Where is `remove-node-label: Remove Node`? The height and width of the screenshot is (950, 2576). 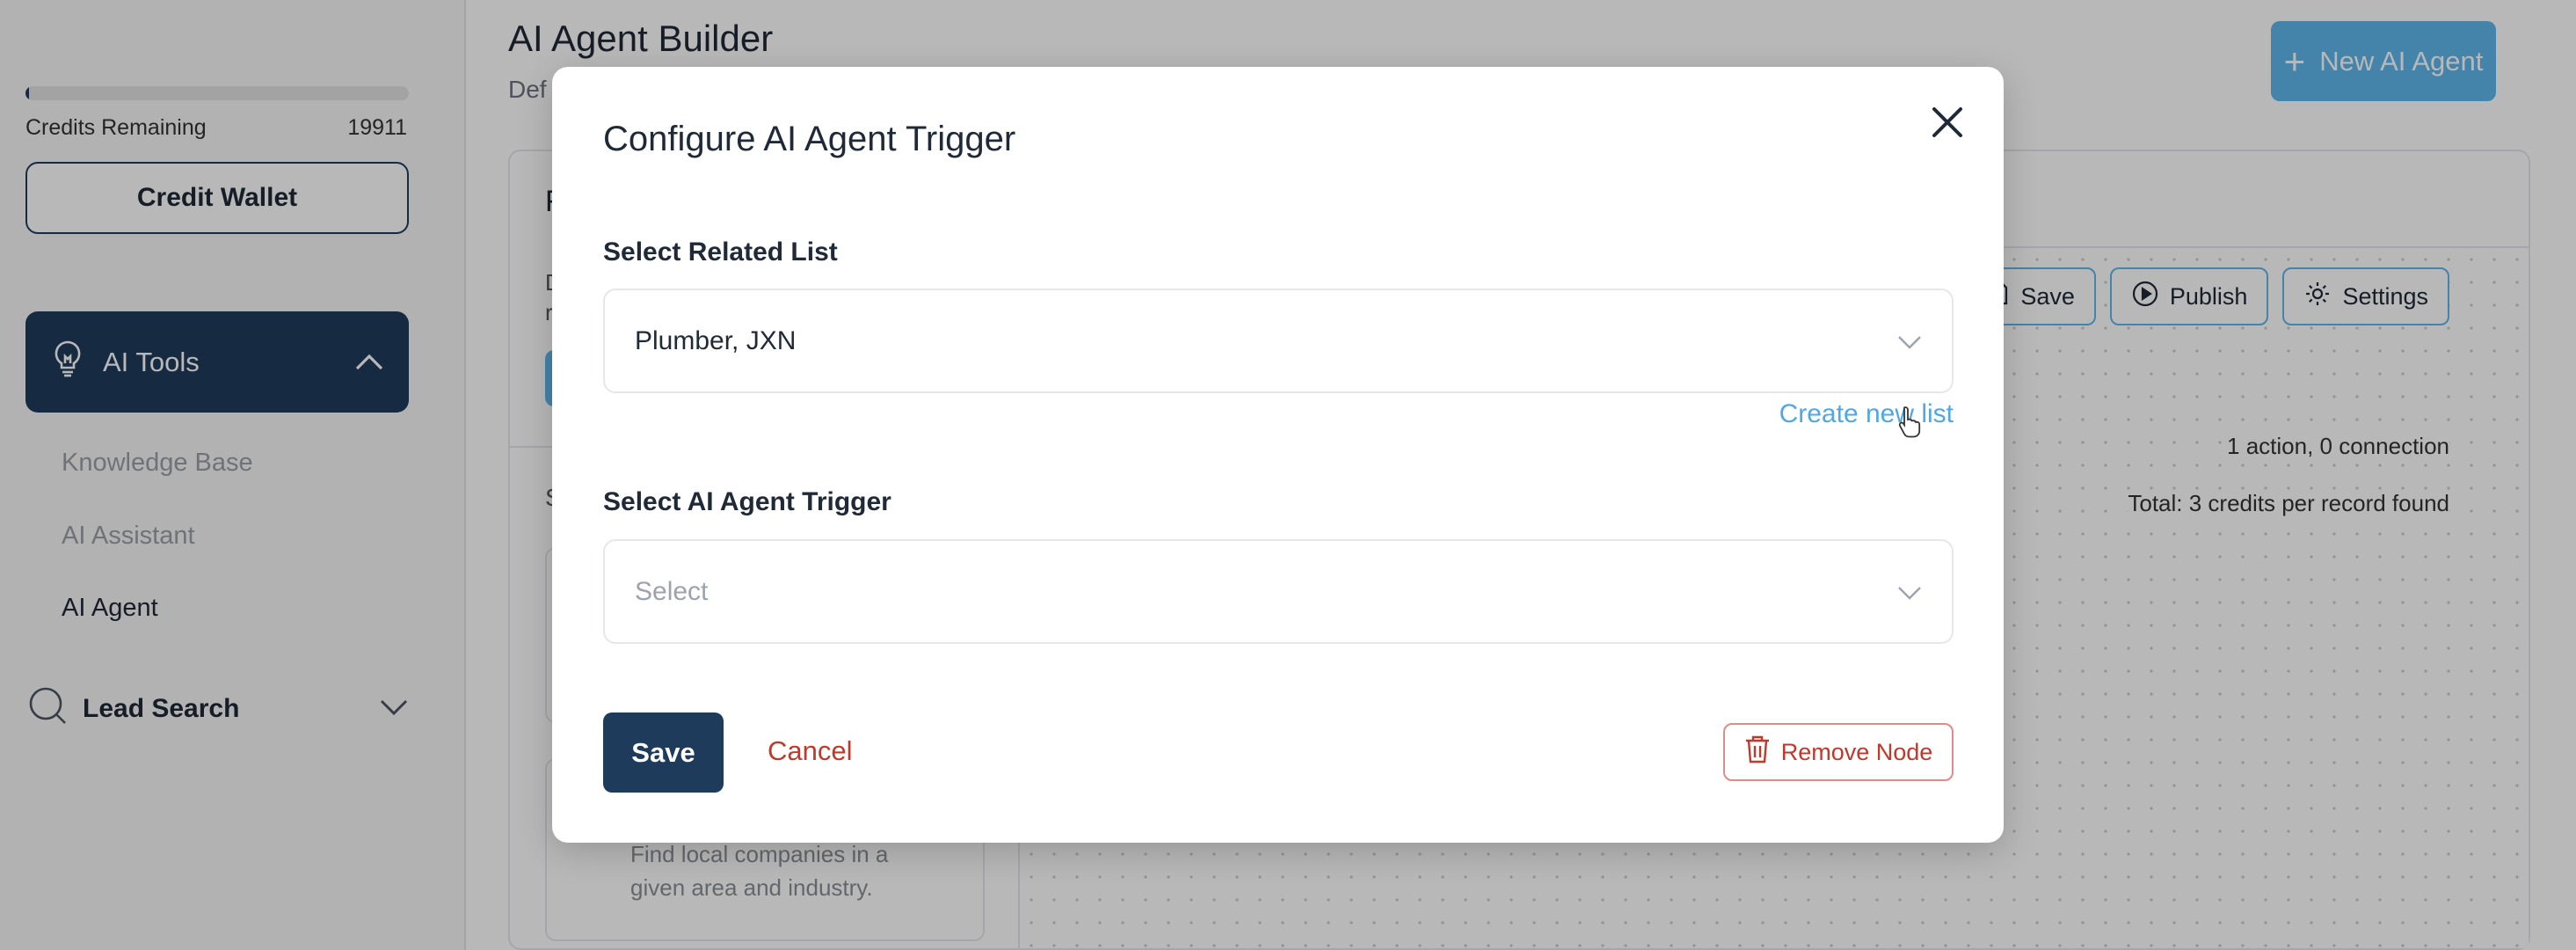
remove-node-label: Remove Node is located at coordinates (1856, 751).